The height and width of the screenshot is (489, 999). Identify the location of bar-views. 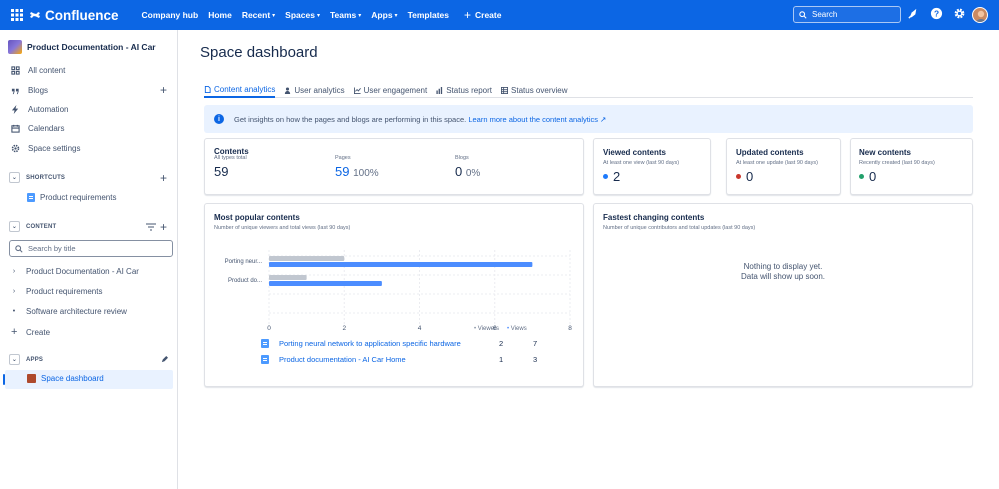
(325, 283).